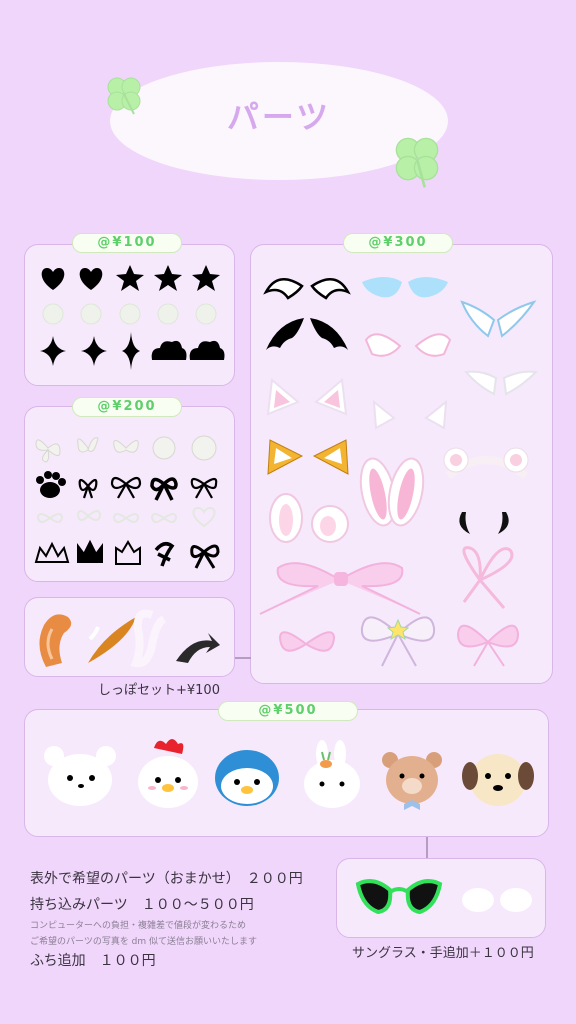  Describe the element at coordinates (166, 879) in the screenshot. I see `note-line-1: 表外で希望のパーツ（おまかせ） ２００円` at that location.